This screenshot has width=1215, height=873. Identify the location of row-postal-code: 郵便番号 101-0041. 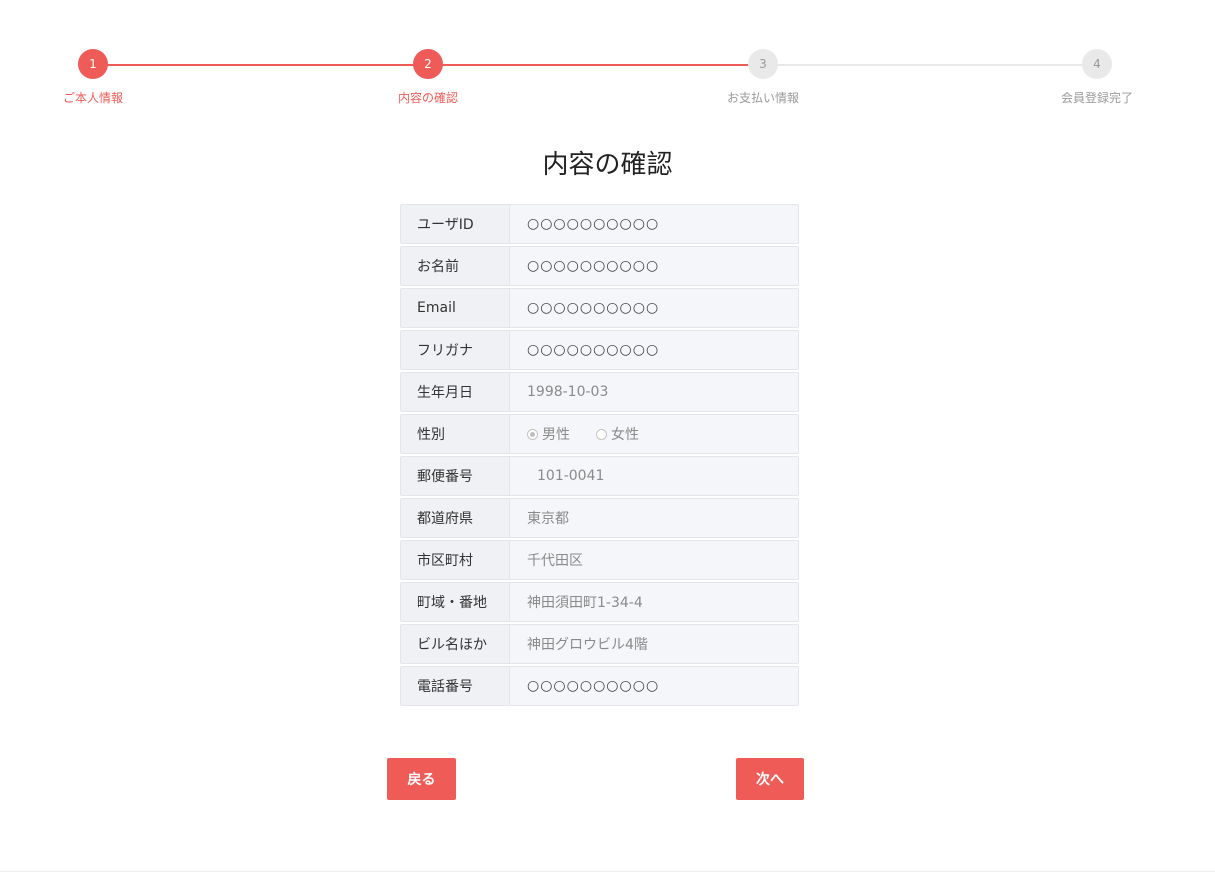
(599, 476).